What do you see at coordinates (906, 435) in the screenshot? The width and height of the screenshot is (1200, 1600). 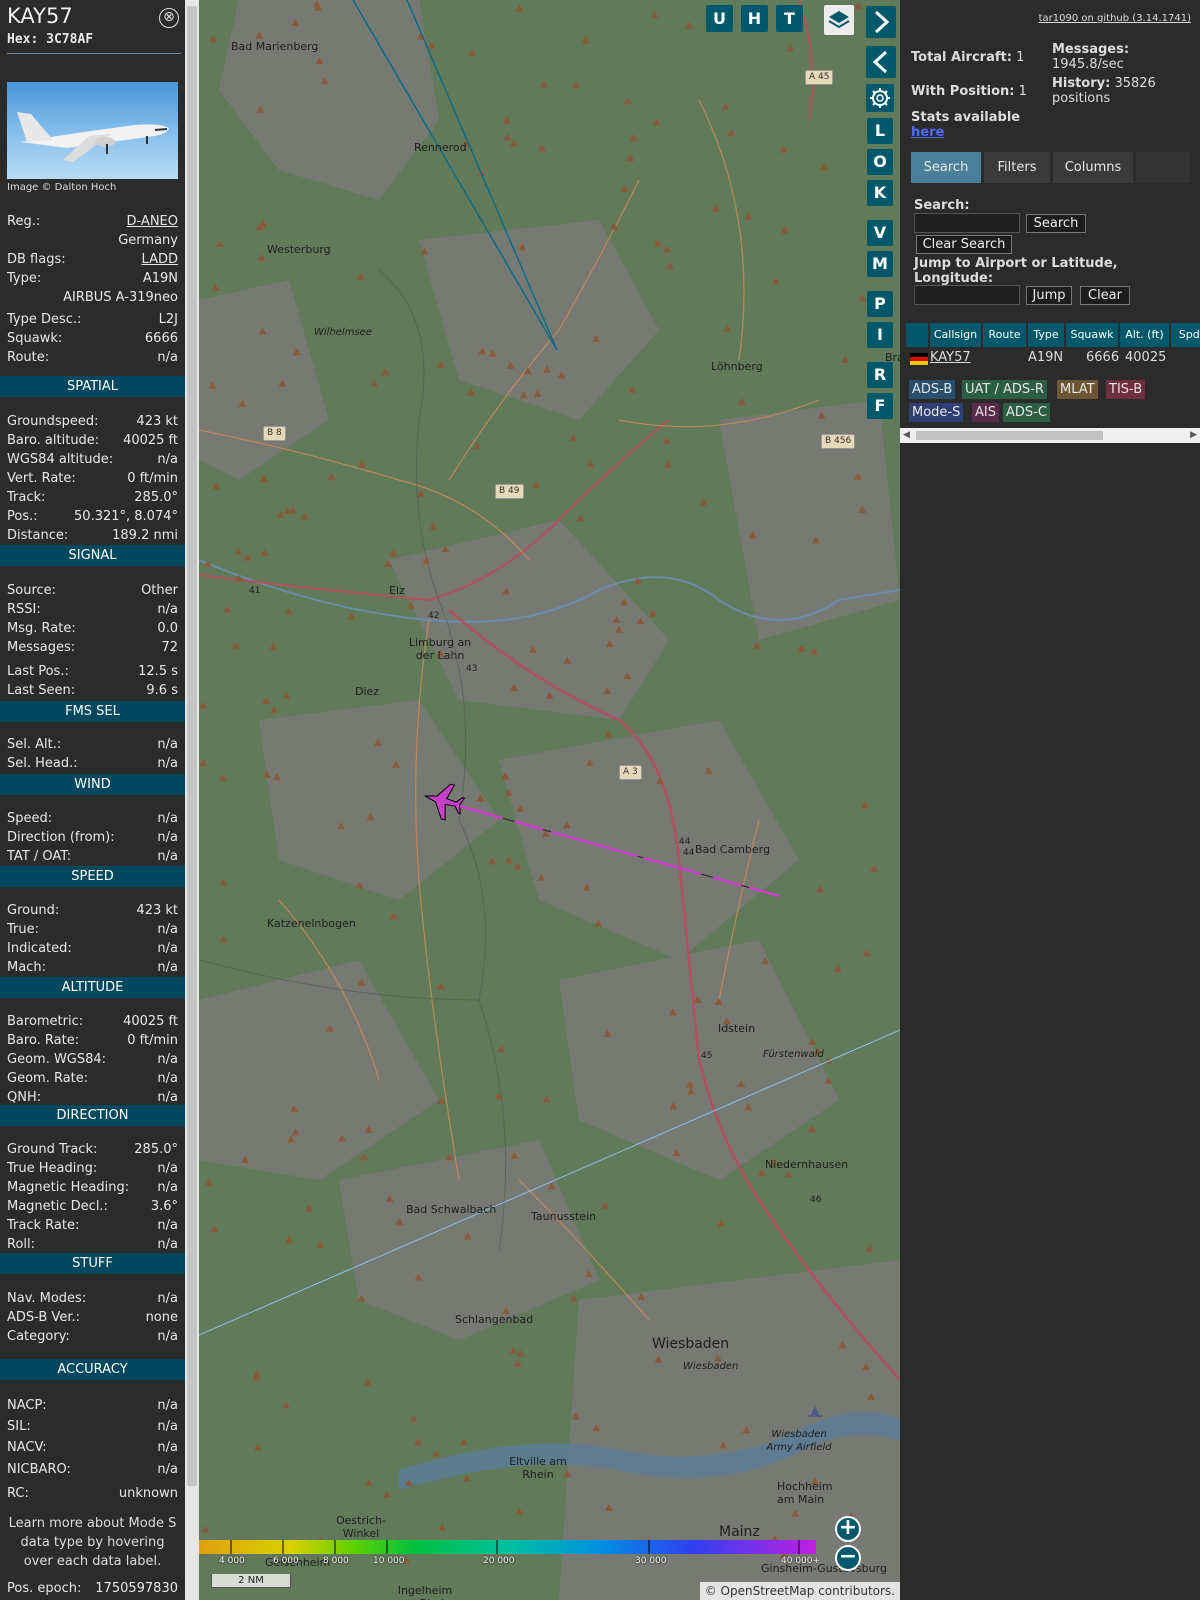 I see `scroll-left-icon: ◀` at bounding box center [906, 435].